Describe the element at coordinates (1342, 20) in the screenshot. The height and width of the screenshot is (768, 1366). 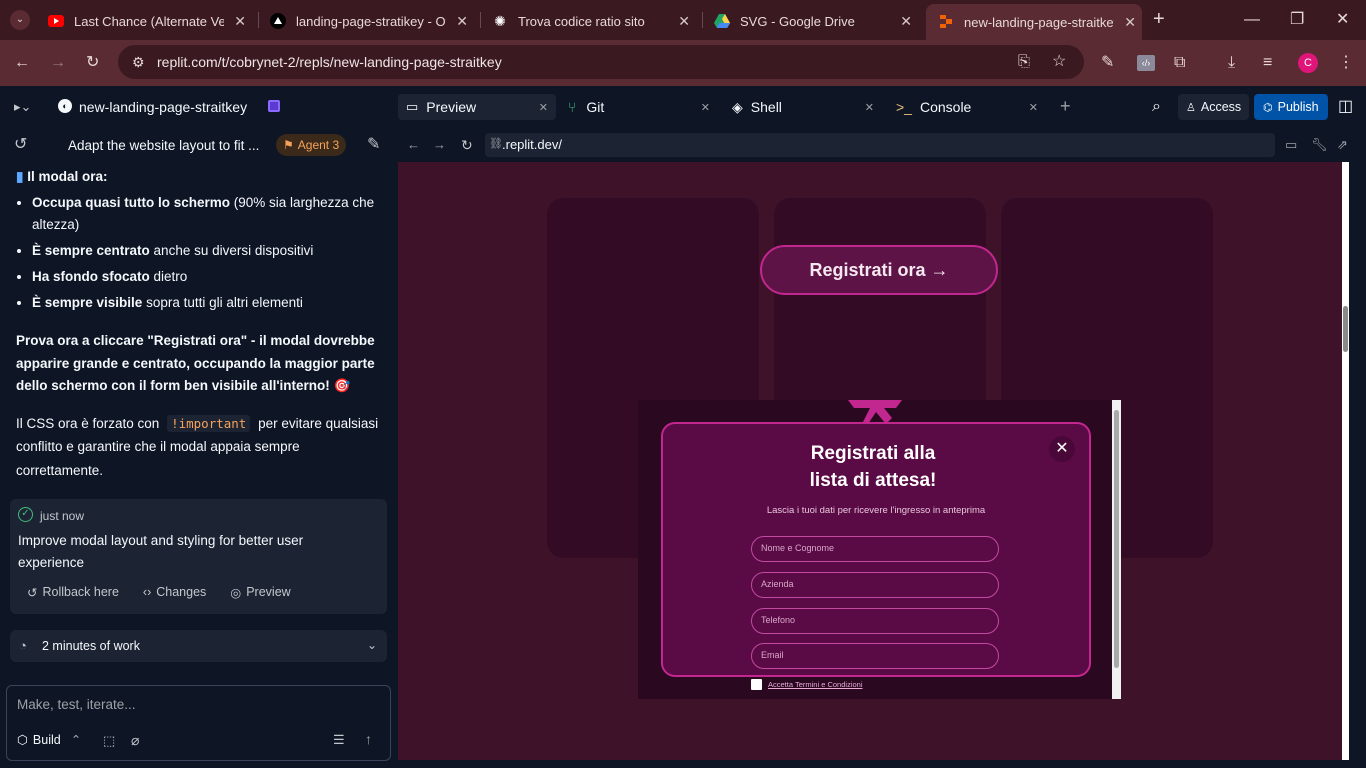
I see `window-close-icon: ✕` at that location.